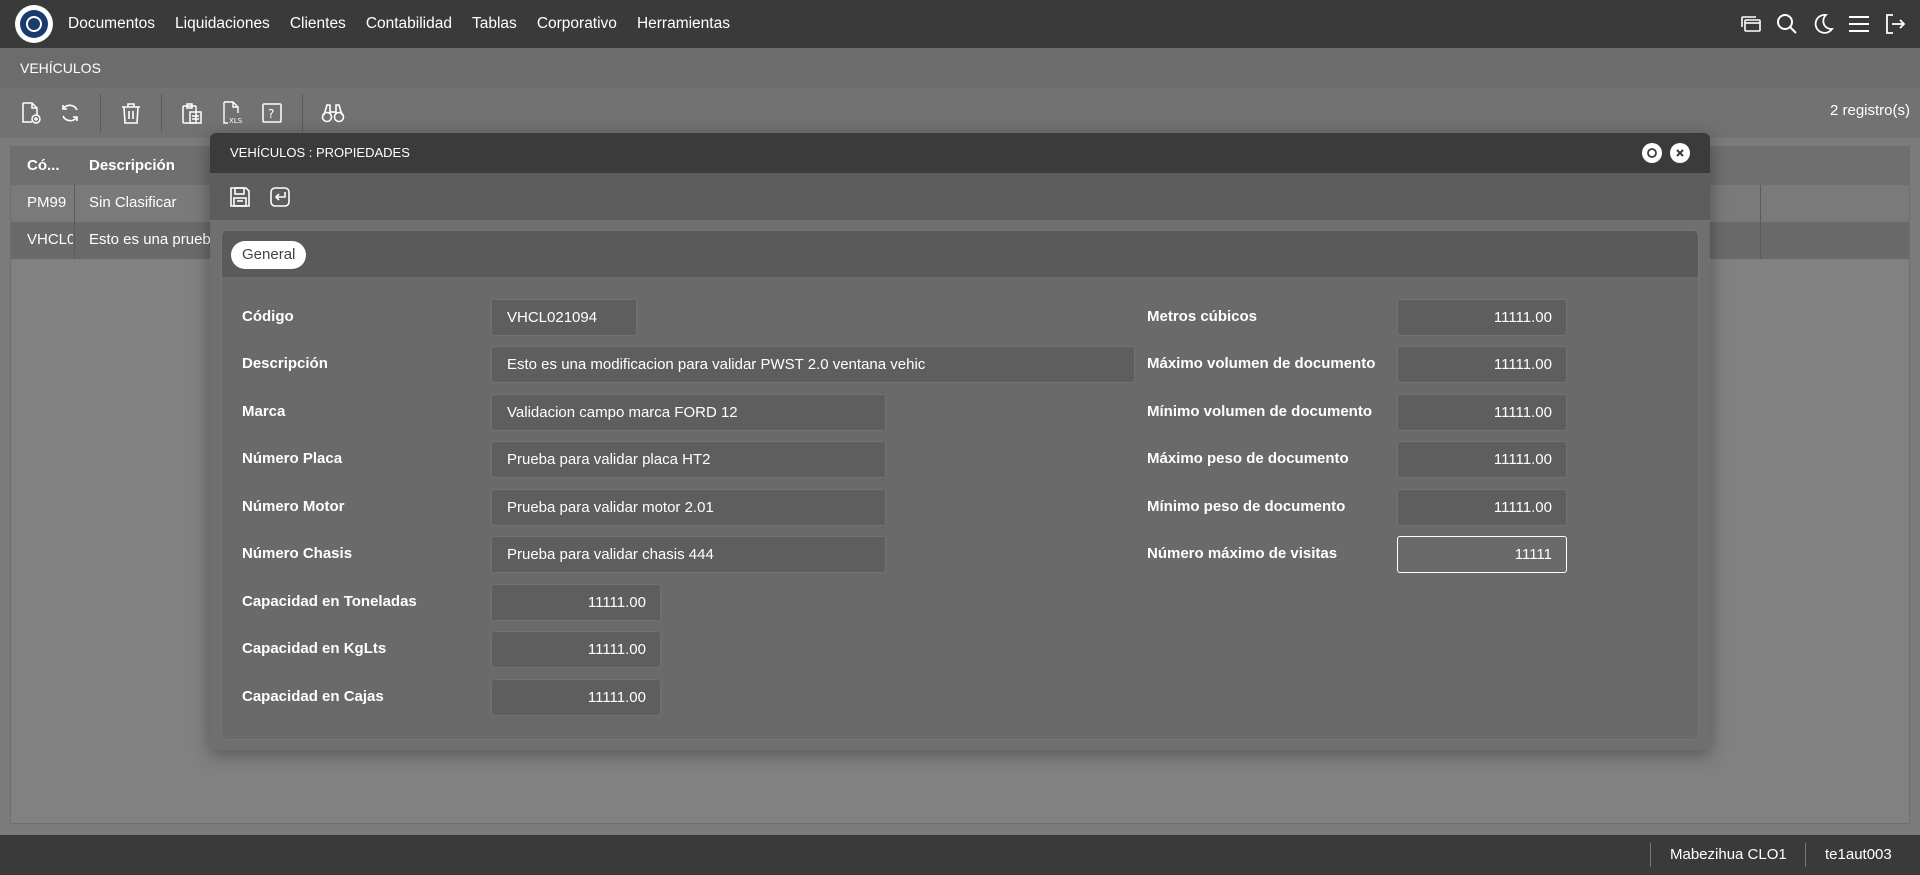  What do you see at coordinates (1482, 554) in the screenshot?
I see `numero-maximo-visitas-field: 11111` at bounding box center [1482, 554].